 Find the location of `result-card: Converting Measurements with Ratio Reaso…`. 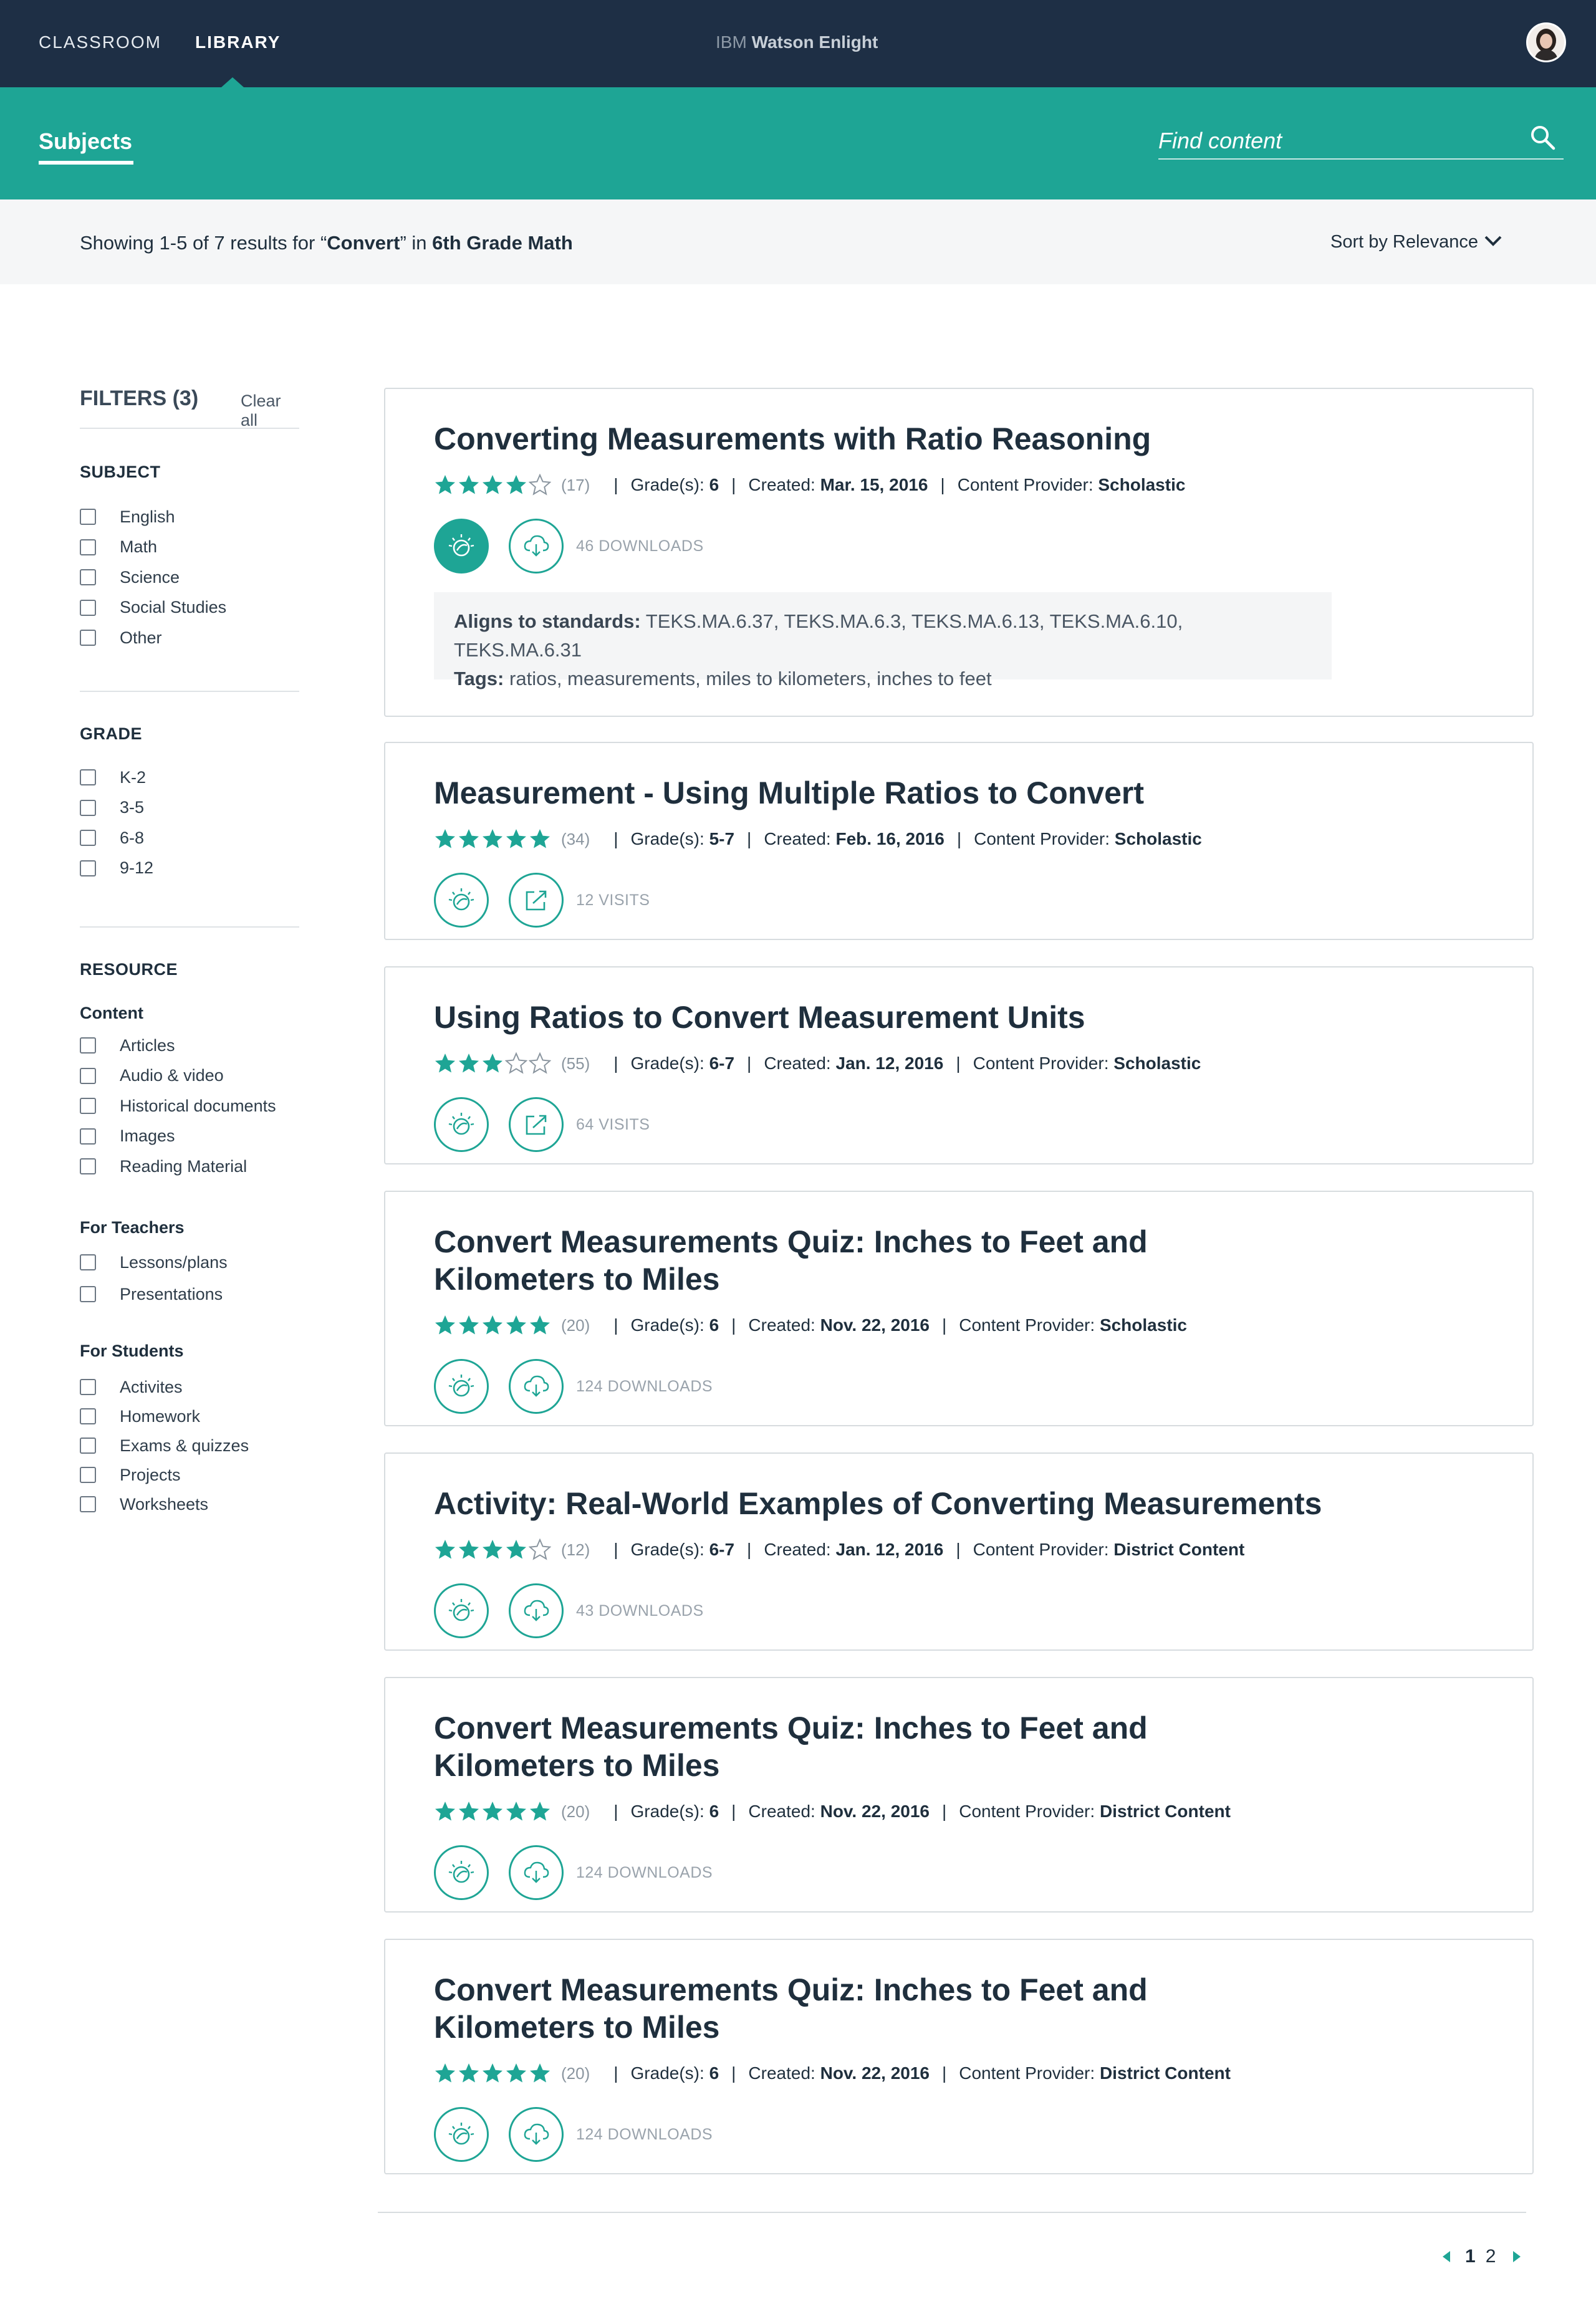

result-card: Converting Measurements with Ratio Reaso… is located at coordinates (959, 552).